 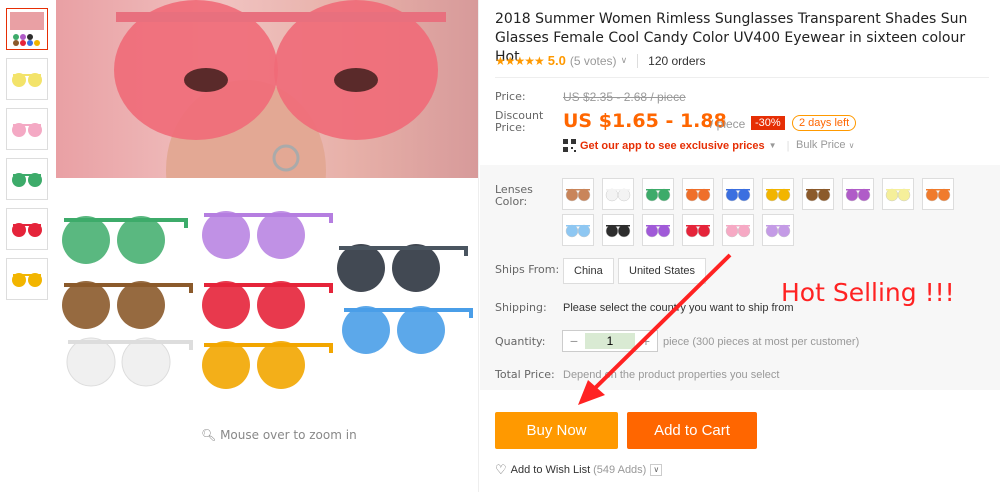 I want to click on wish-list-count: (549 Adds), so click(x=620, y=470).